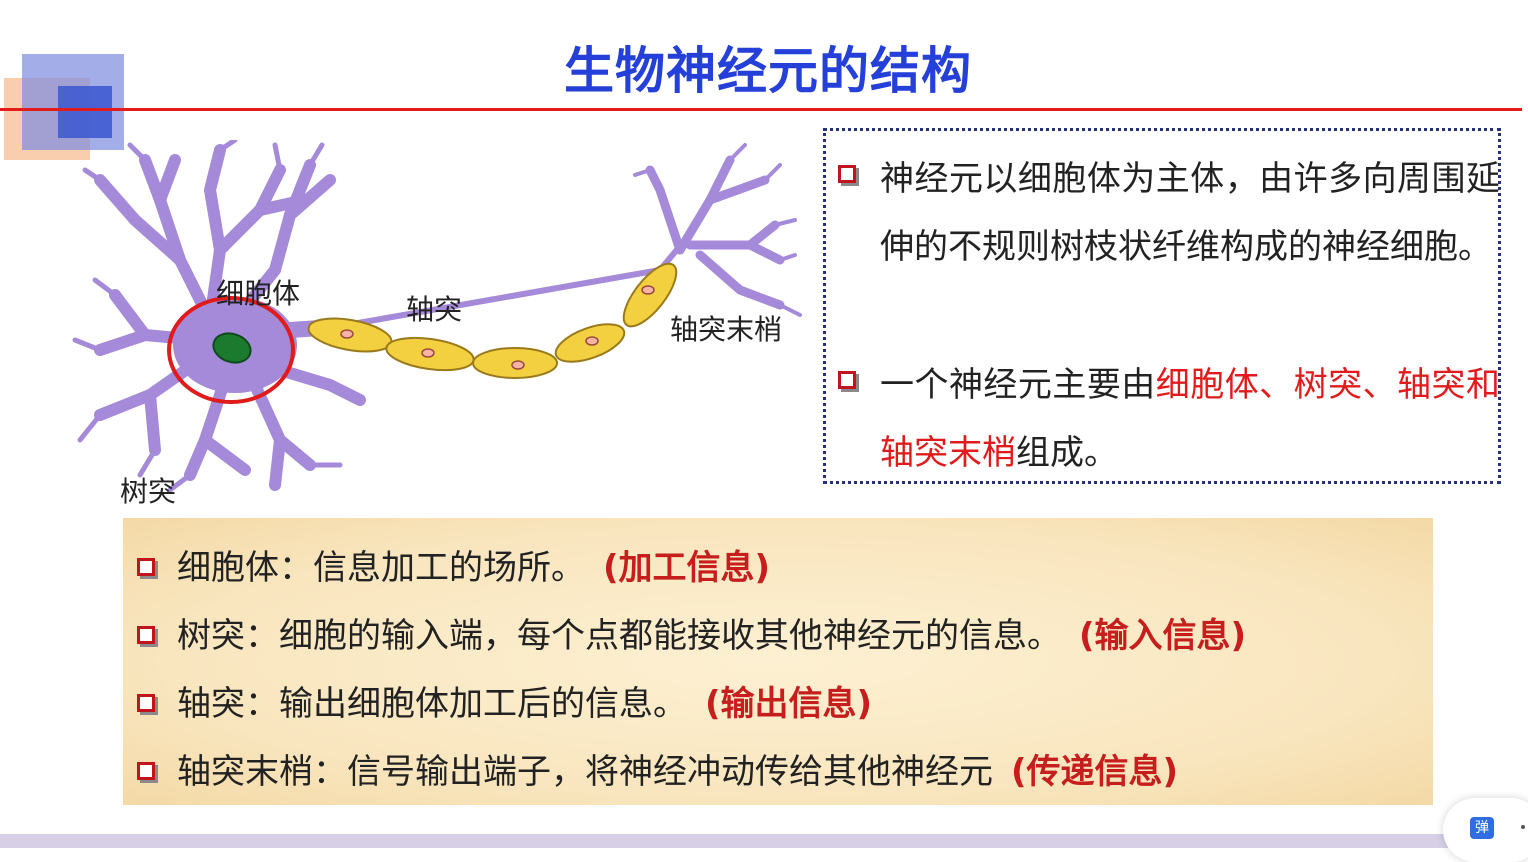 The height and width of the screenshot is (862, 1528). What do you see at coordinates (1018, 385) in the screenshot?
I see `definition-text-2-before: 一个神经元主要由` at bounding box center [1018, 385].